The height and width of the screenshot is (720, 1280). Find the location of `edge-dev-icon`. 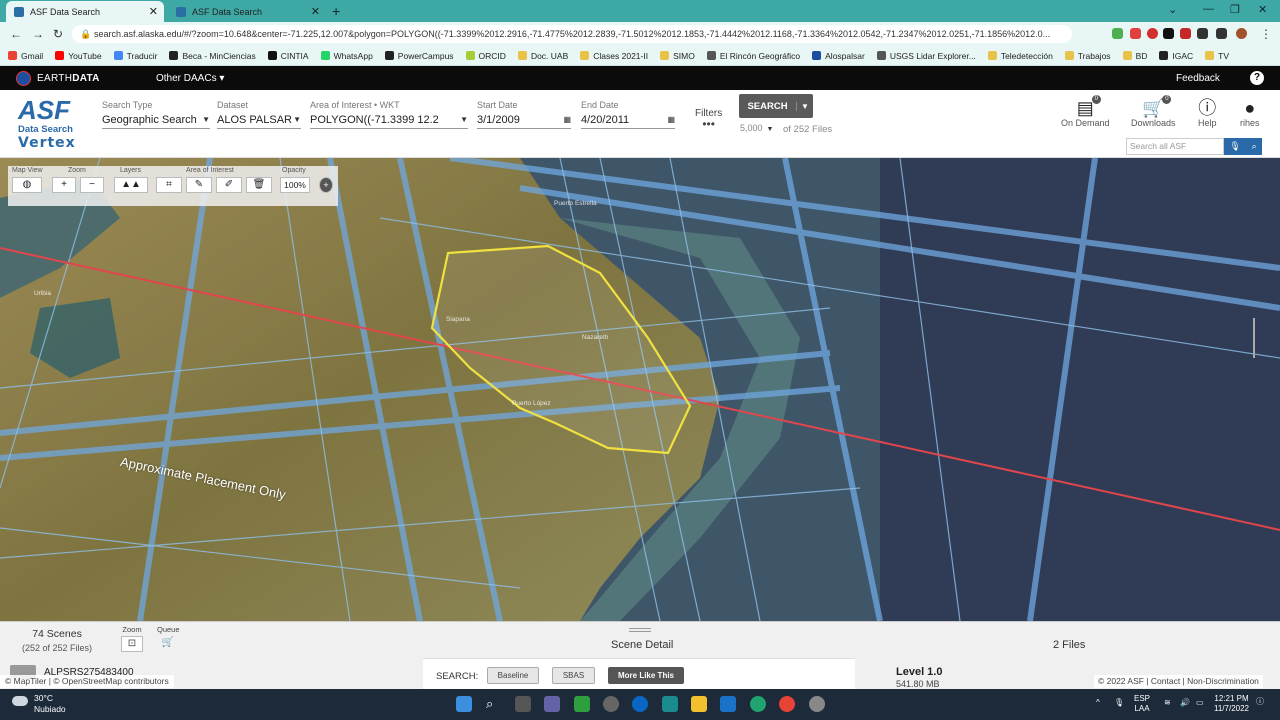

edge-dev-icon is located at coordinates (640, 704).